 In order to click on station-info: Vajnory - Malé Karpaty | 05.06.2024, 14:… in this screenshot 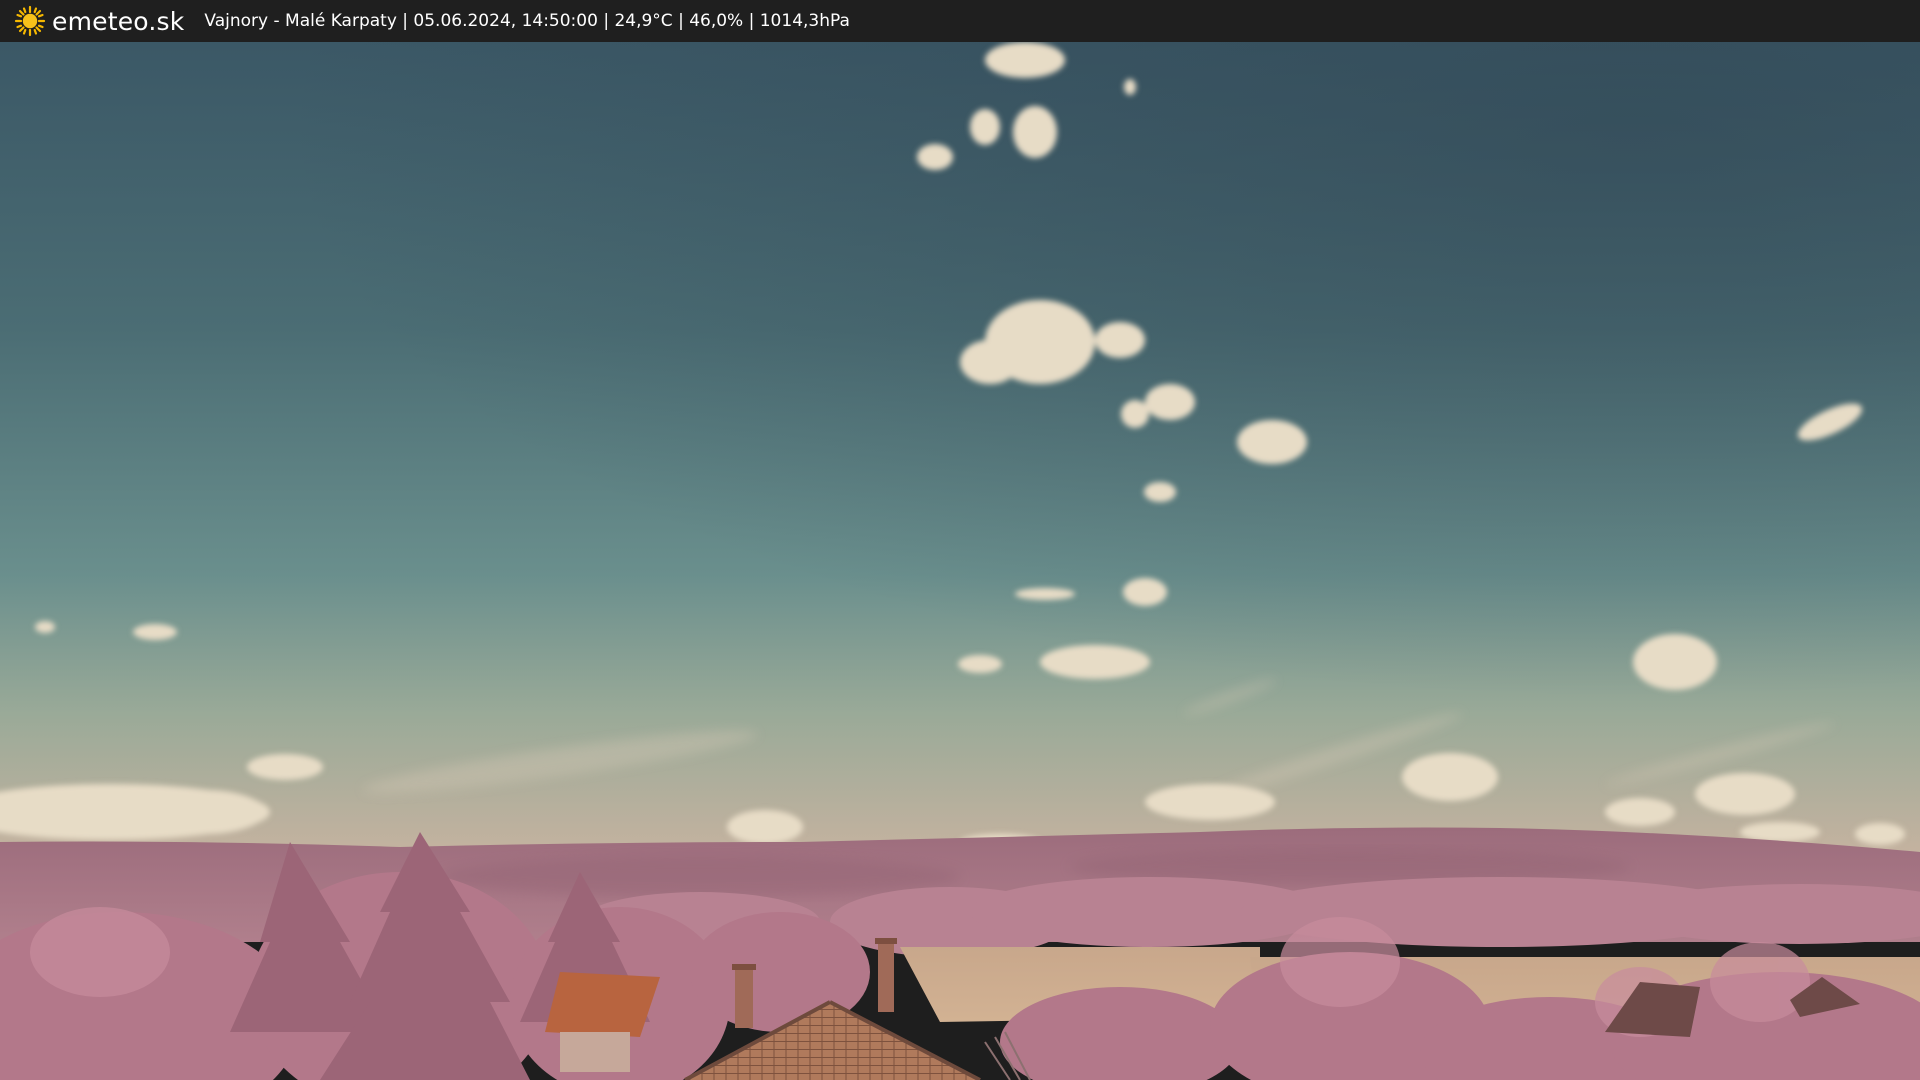, I will do `click(527, 21)`.